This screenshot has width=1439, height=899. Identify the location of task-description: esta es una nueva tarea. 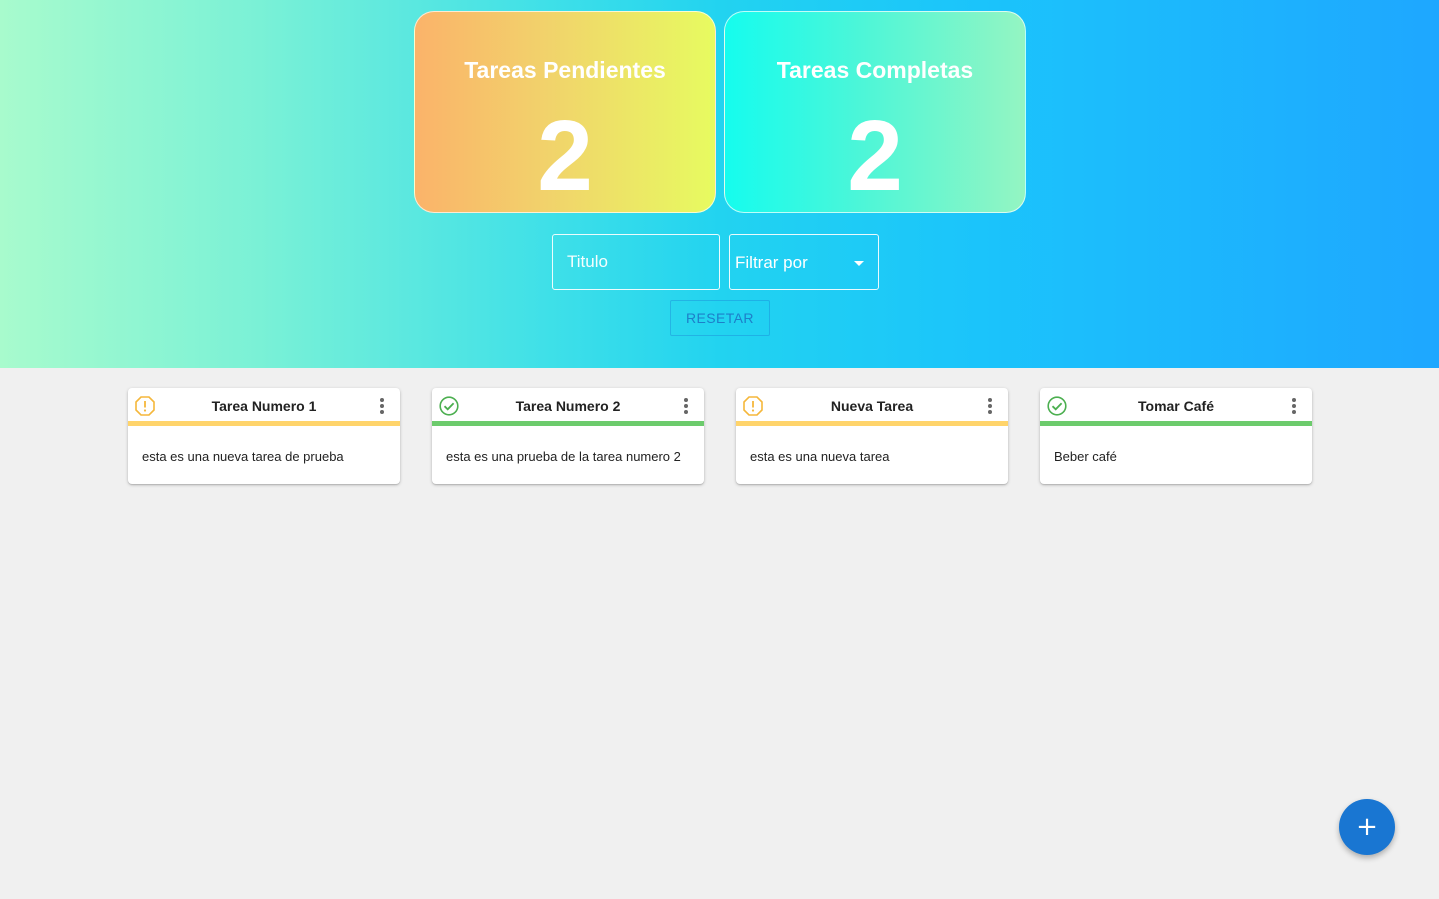
(820, 456).